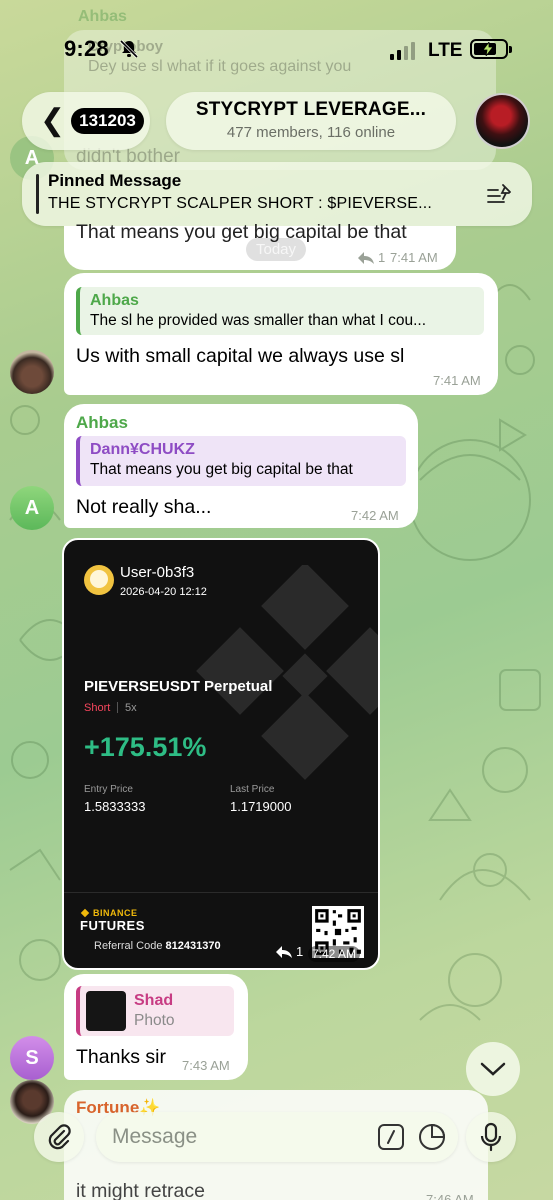 This screenshot has height=1200, width=553. Describe the element at coordinates (102, 423) in the screenshot. I see `sender-name: Ahbas` at that location.